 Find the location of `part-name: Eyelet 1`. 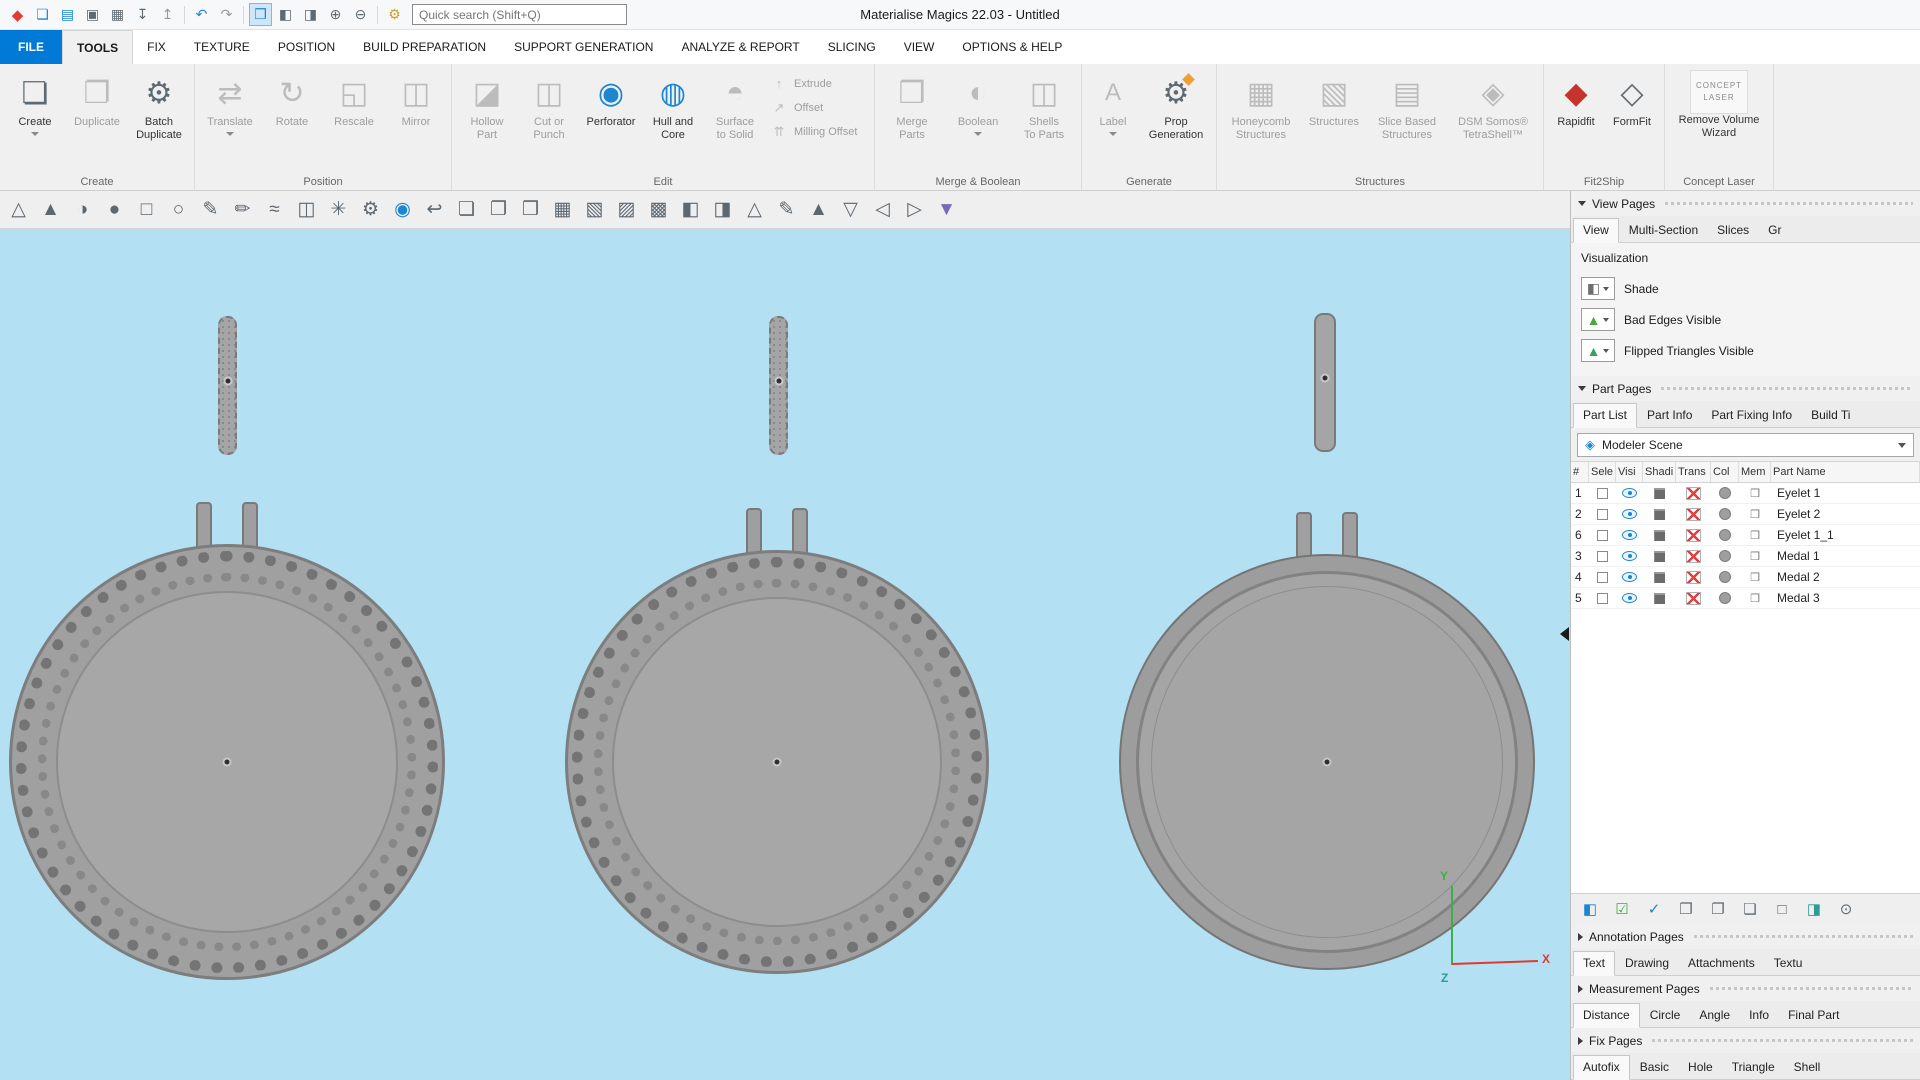

part-name: Eyelet 1 is located at coordinates (1845, 493).